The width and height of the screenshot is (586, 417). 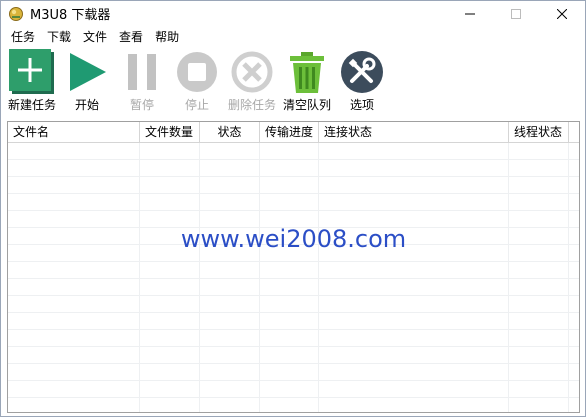 I want to click on clear-queue-button: 清空队列, so click(x=307, y=79).